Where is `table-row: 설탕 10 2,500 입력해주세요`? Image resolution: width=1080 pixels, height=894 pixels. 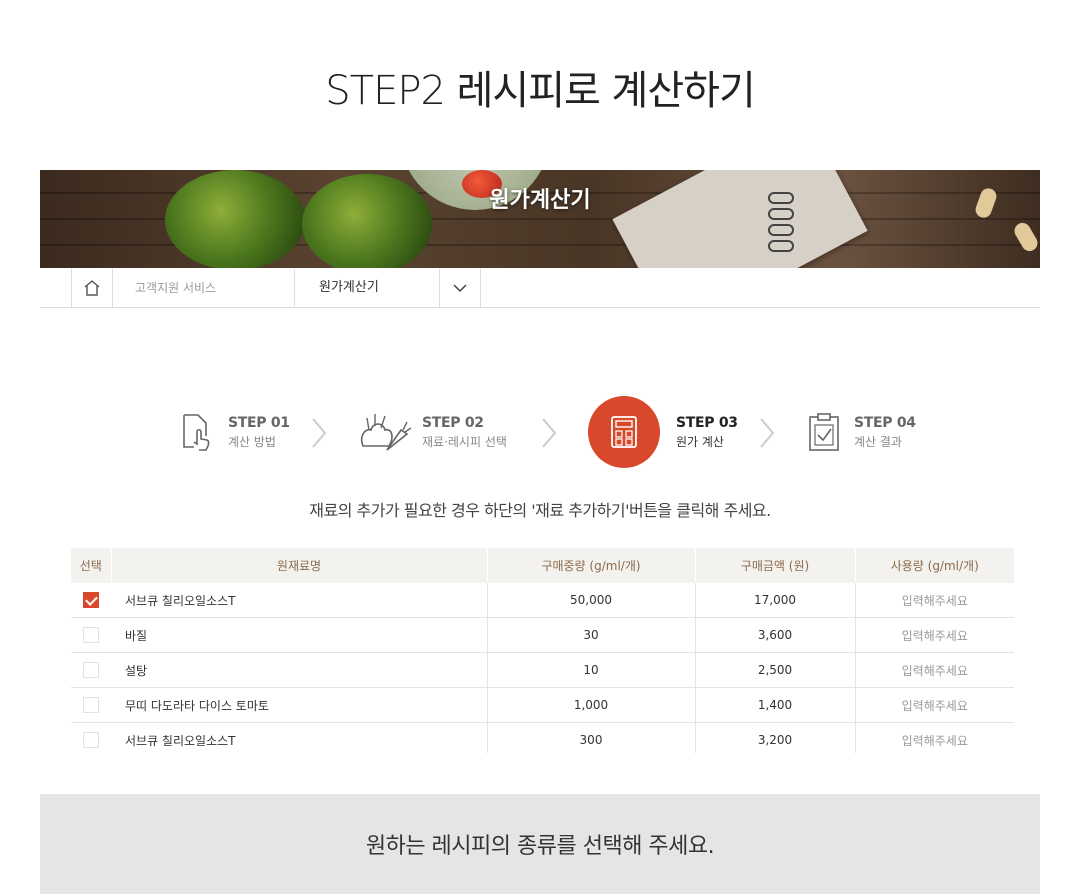
table-row: 설탕 10 2,500 입력해주세요 is located at coordinates (542, 670).